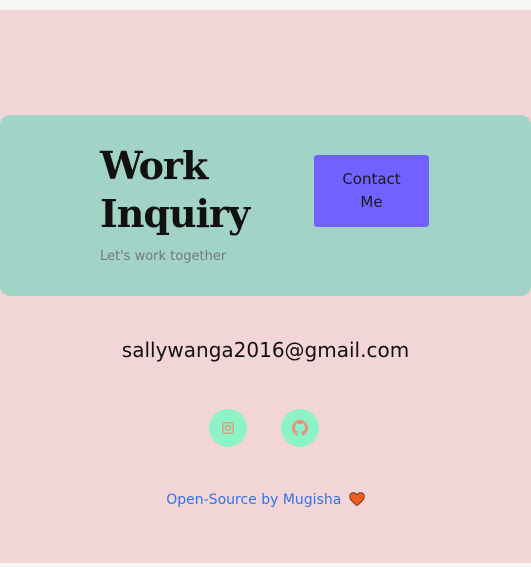  Describe the element at coordinates (253, 500) in the screenshot. I see `credit-link: Open-Source by Mugisha` at that location.